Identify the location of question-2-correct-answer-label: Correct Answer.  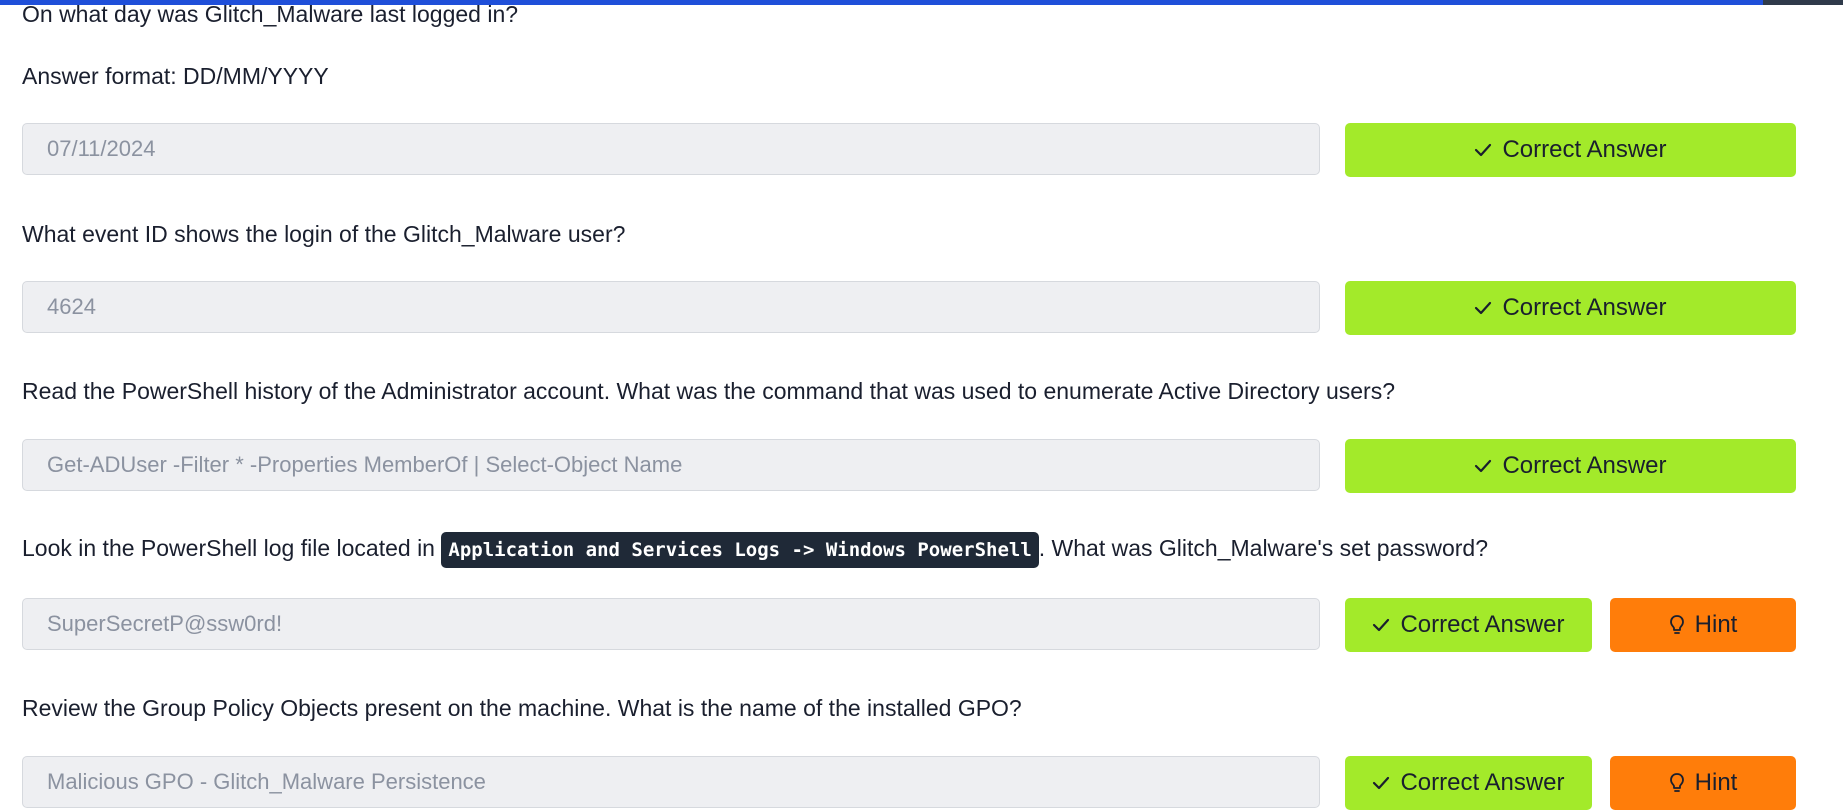
(1584, 307).